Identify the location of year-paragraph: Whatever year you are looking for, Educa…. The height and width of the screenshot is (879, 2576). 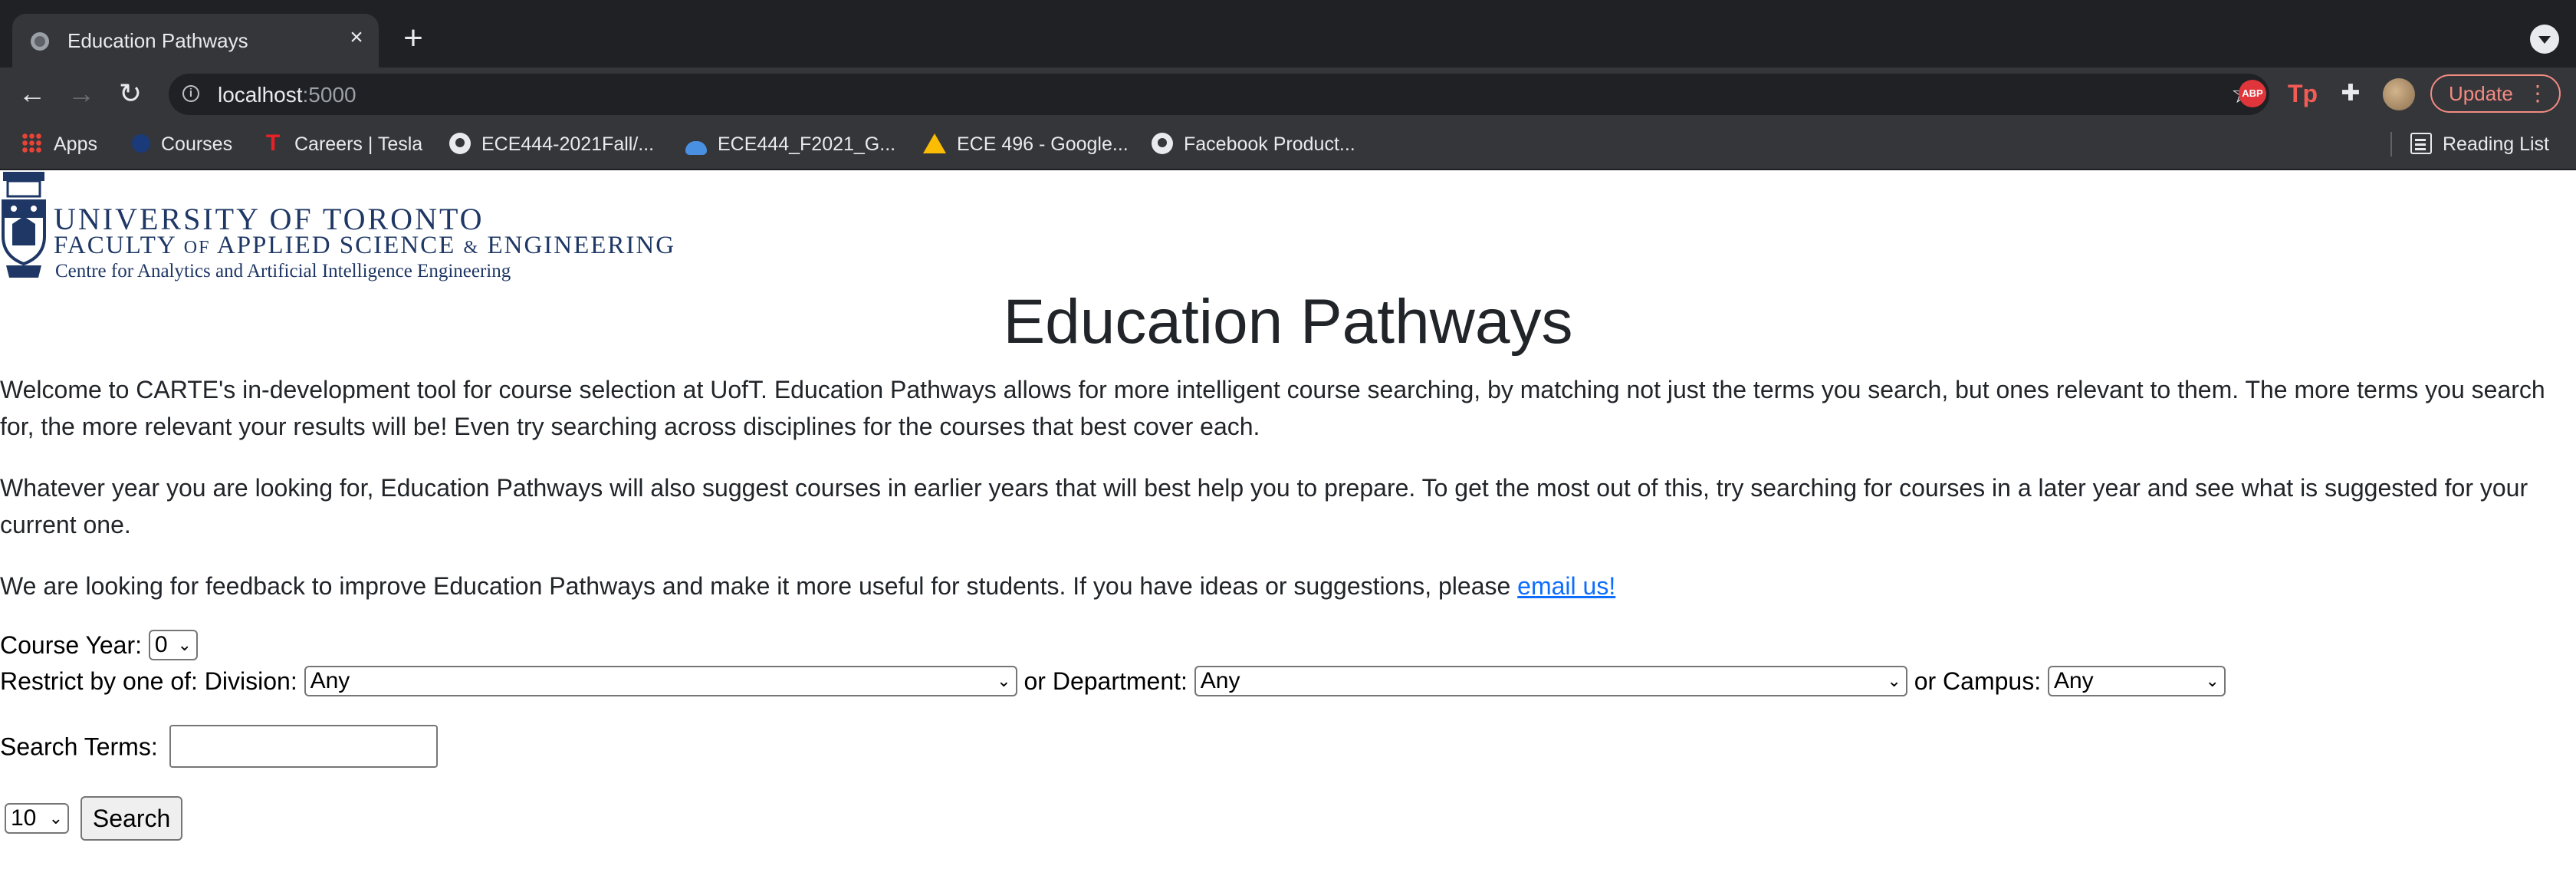
(1264, 506).